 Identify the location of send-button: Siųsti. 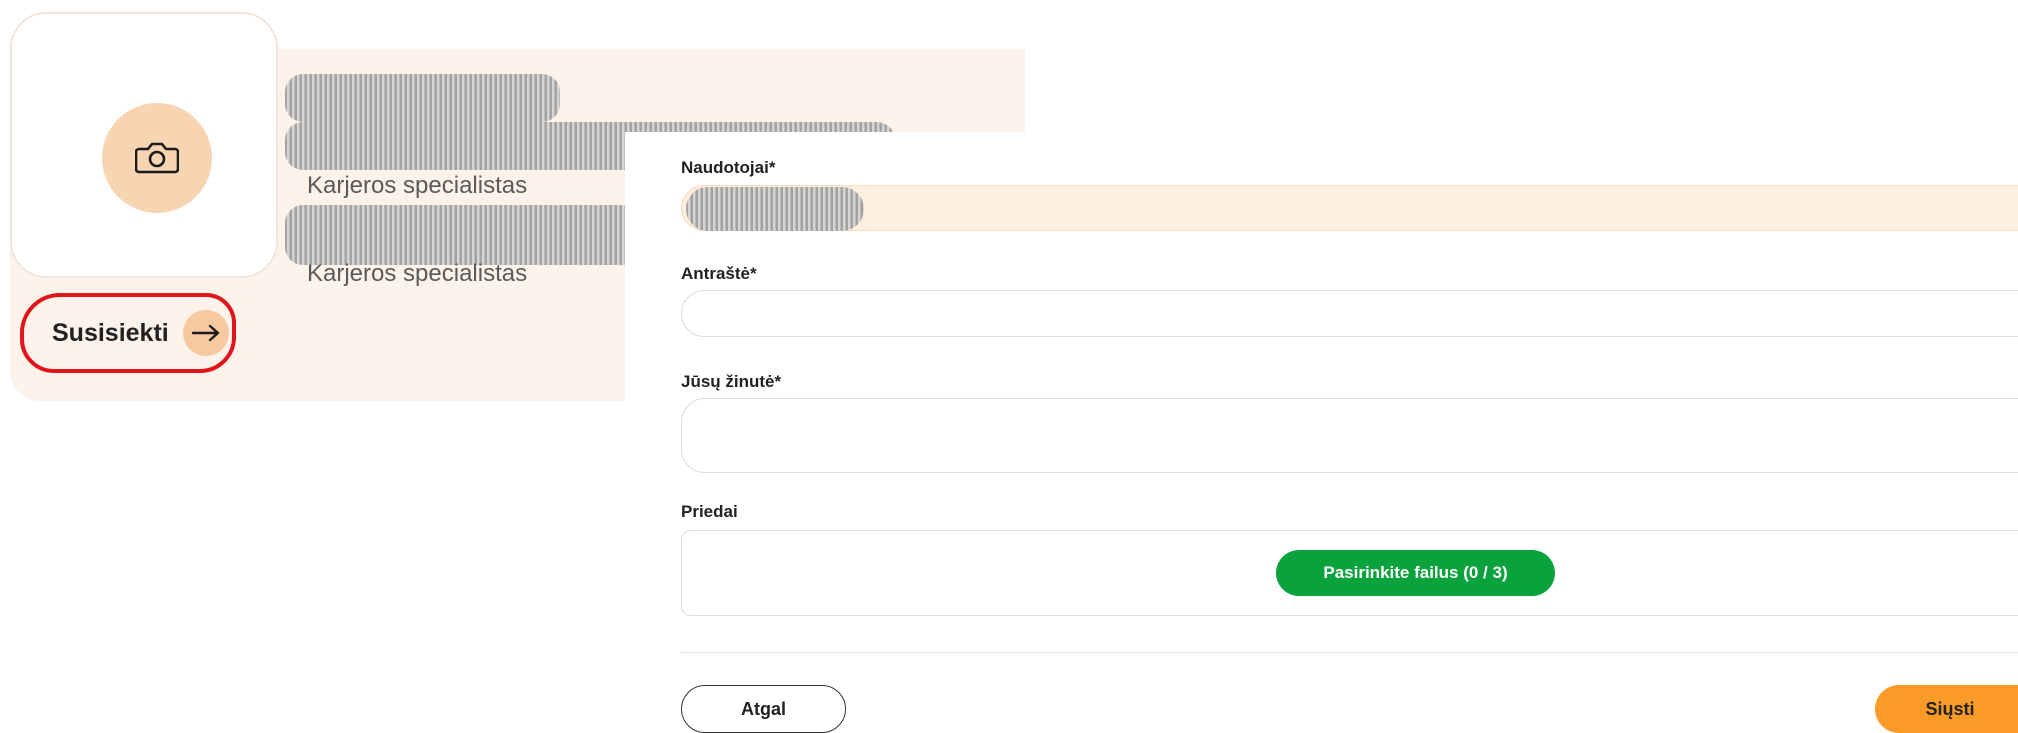
(1946, 709).